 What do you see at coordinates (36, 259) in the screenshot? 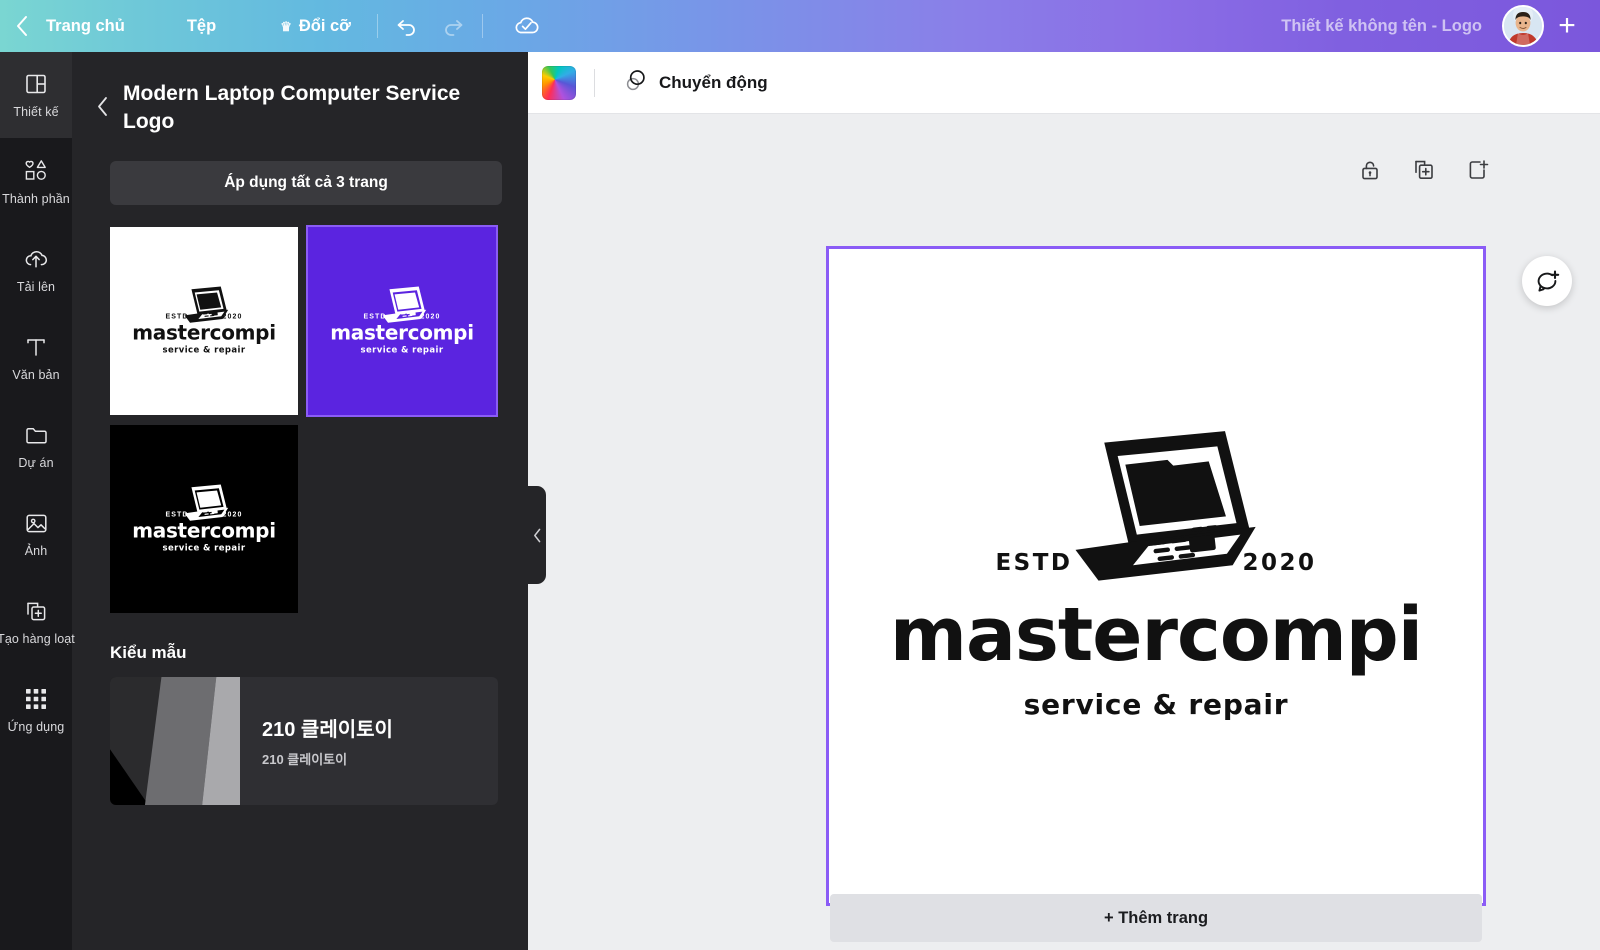
I see `upload-cloud-icon` at bounding box center [36, 259].